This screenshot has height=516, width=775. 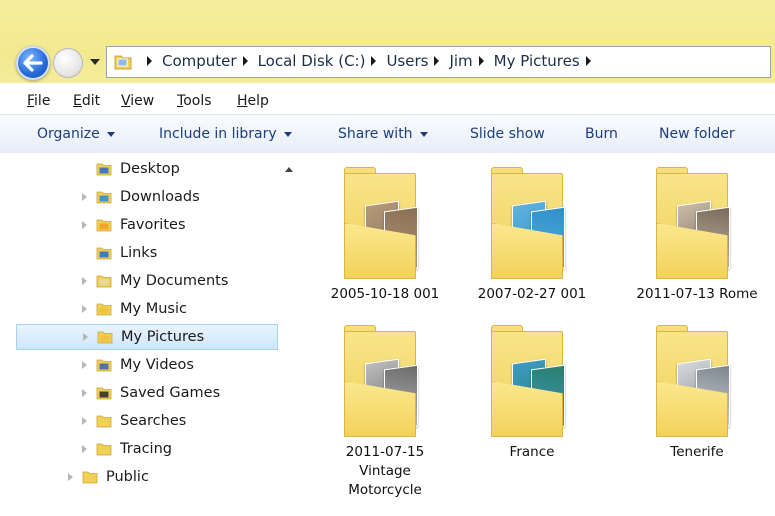 I want to click on nav-item-label: Desktop, so click(x=150, y=169).